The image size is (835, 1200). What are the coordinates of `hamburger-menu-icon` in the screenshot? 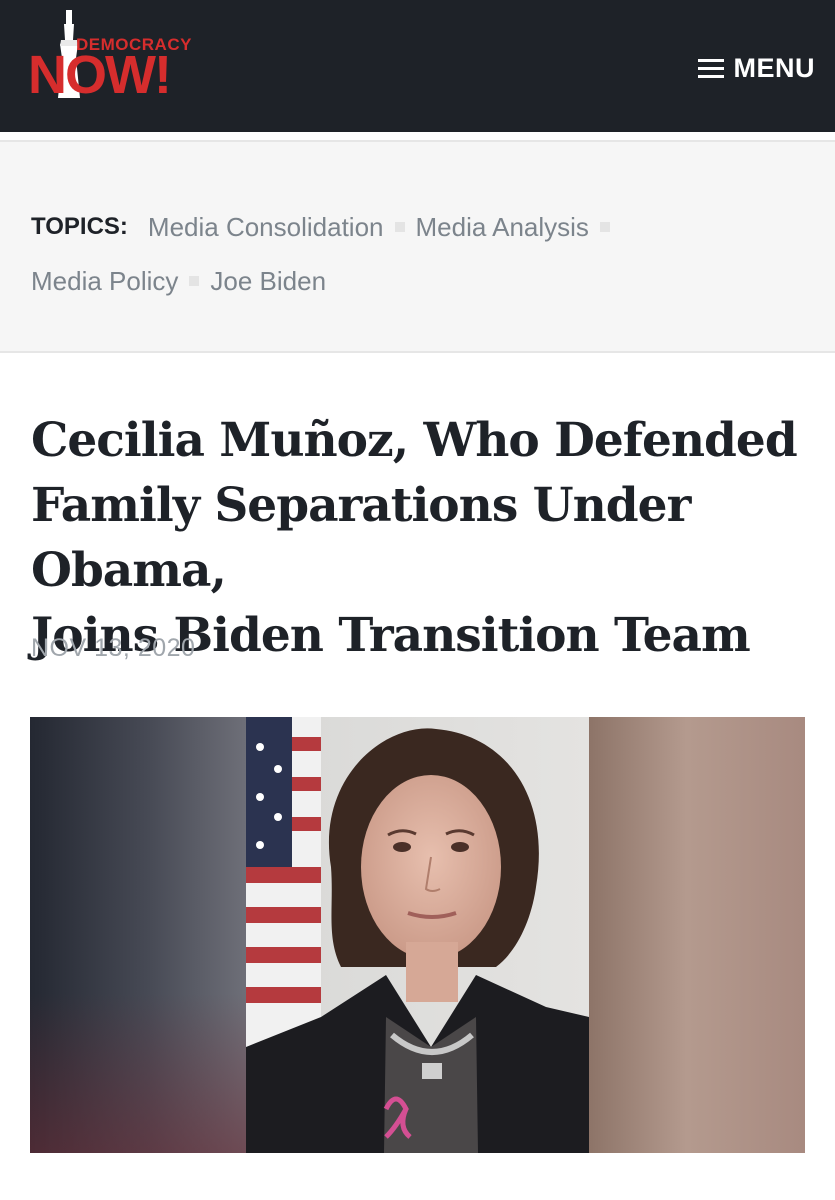 It's located at (710, 68).